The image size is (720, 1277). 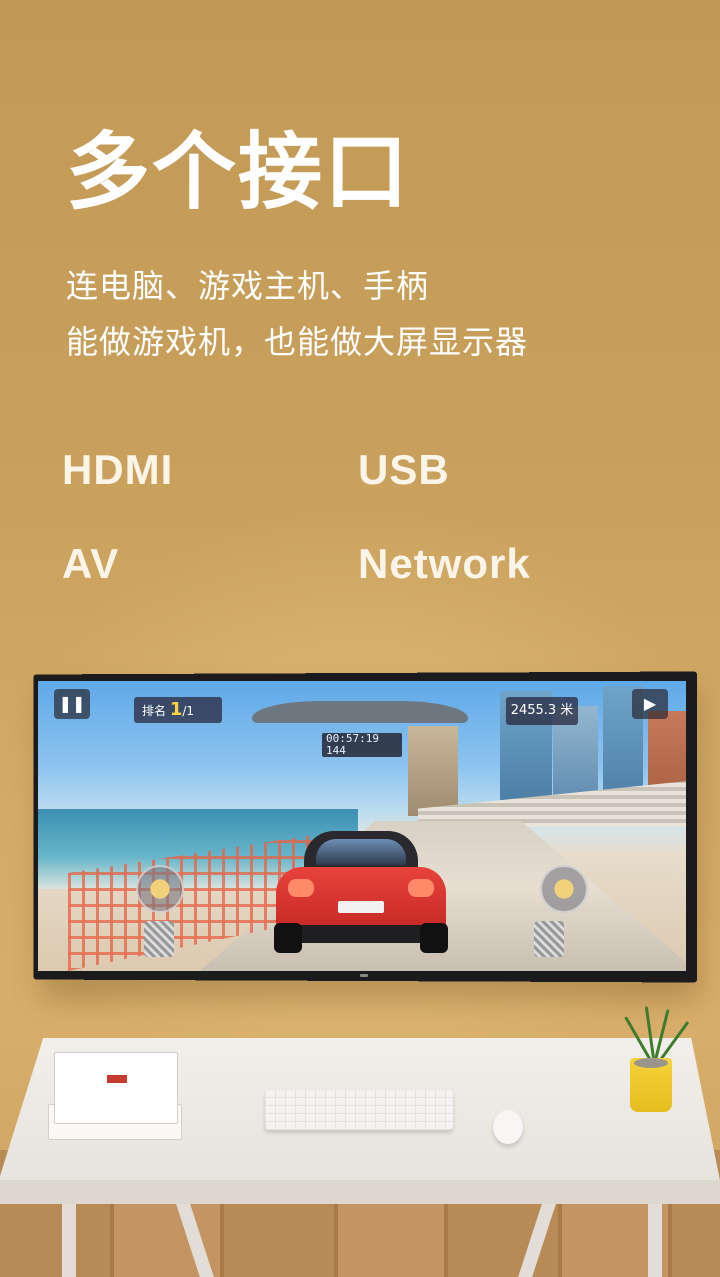 I want to click on steer-left-icon, so click(x=160, y=889).